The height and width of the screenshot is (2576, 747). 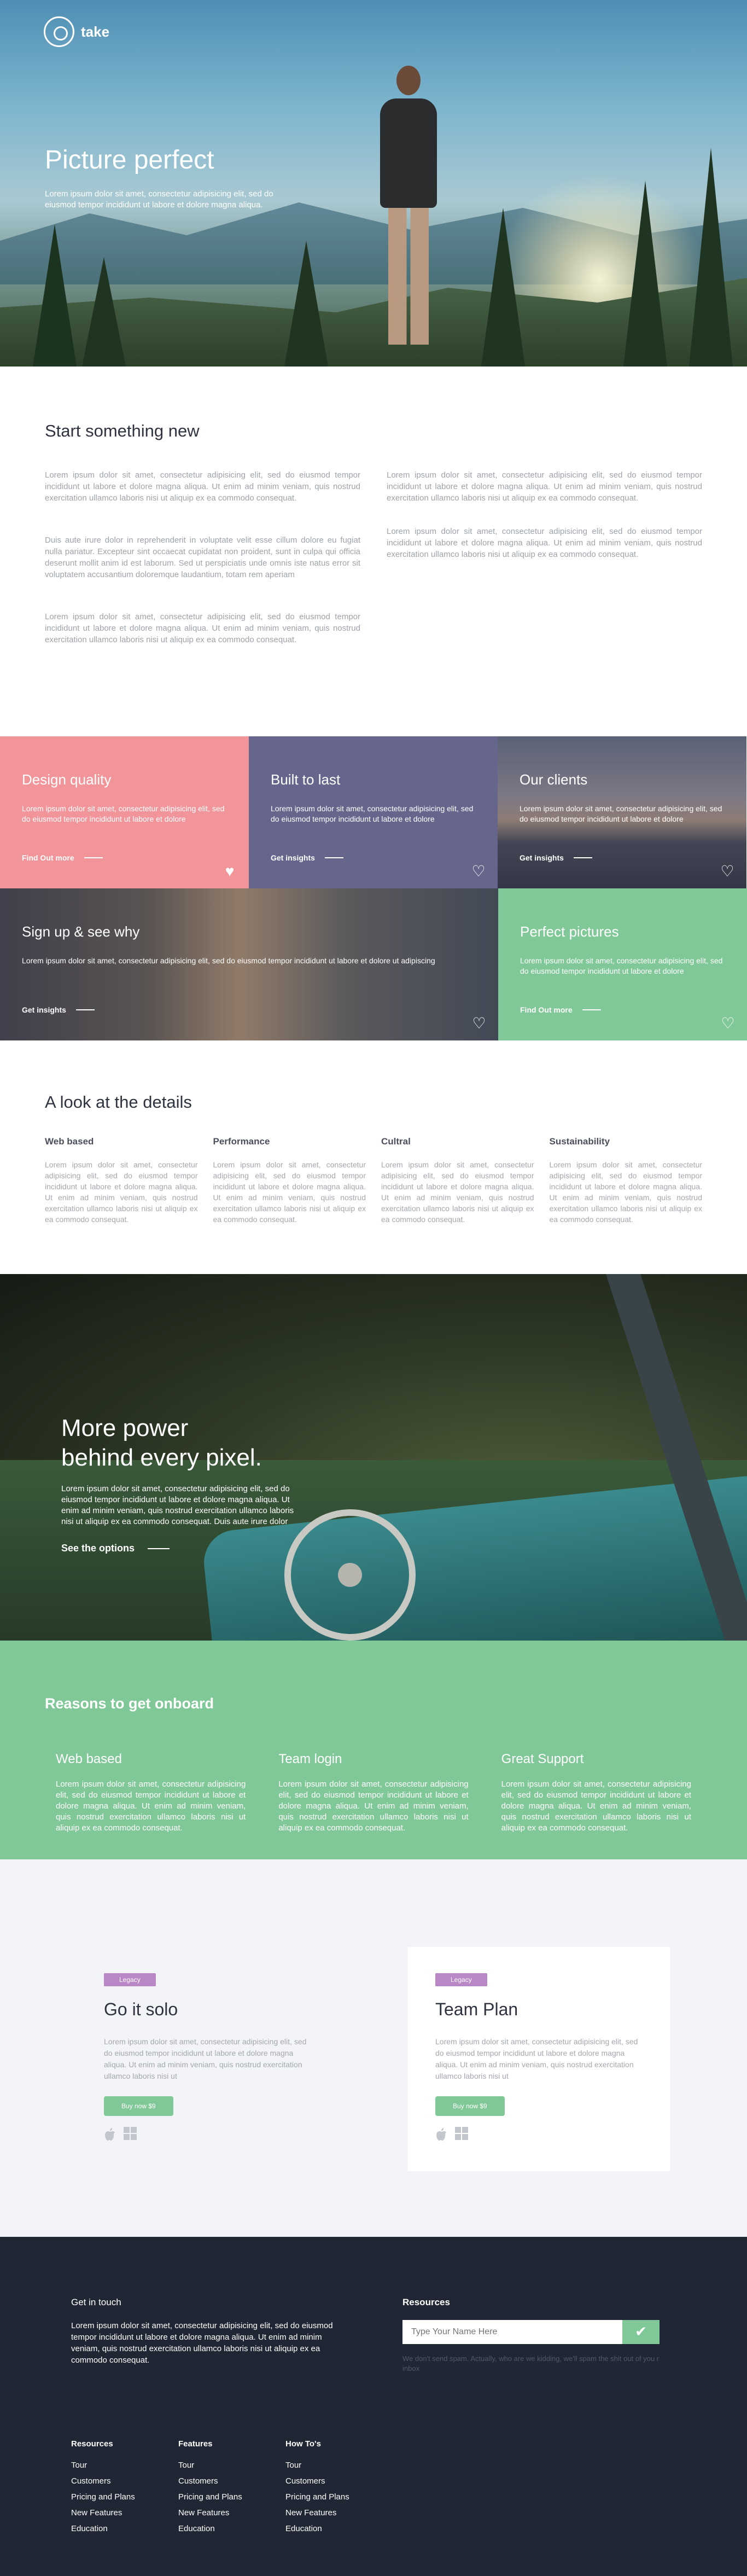 What do you see at coordinates (98, 1548) in the screenshot?
I see `see-options-label: See the options` at bounding box center [98, 1548].